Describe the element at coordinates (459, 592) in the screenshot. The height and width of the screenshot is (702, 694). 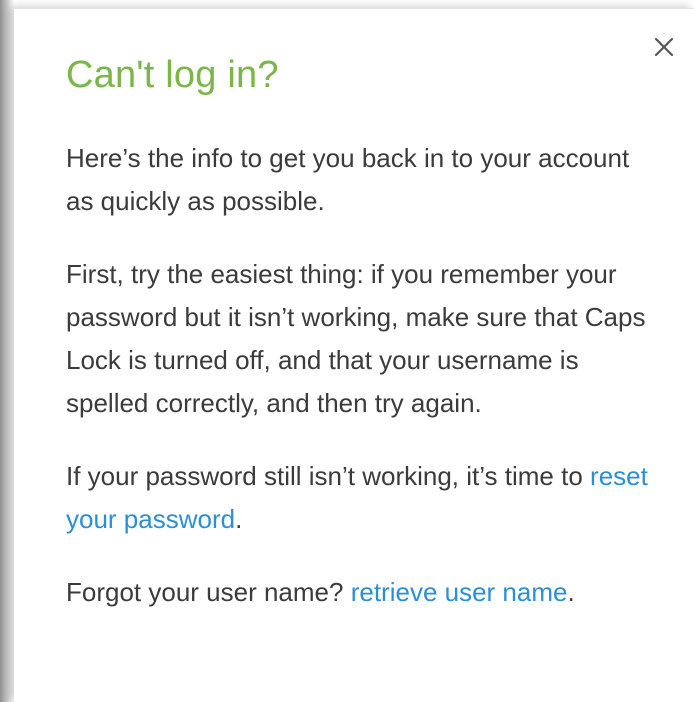
I see `retrieve-username-link: retrieve user name` at that location.